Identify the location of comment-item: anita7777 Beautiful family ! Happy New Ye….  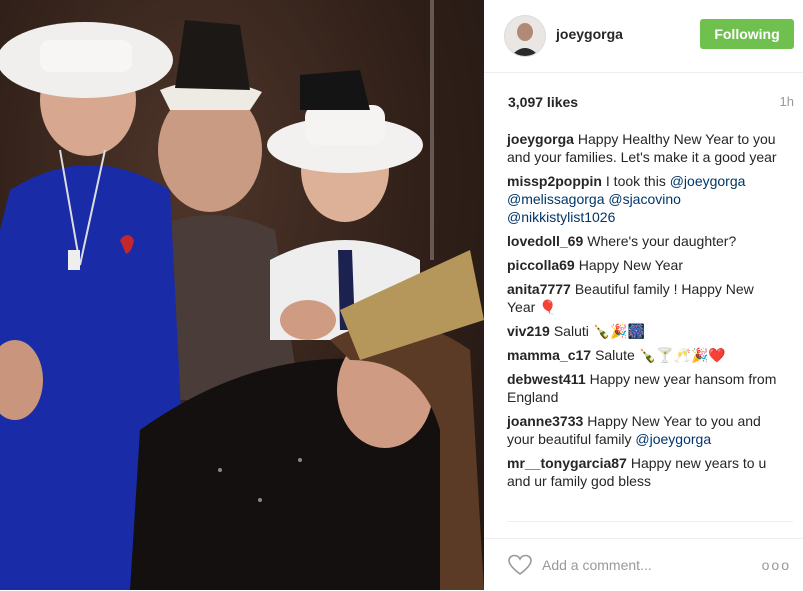
(643, 298).